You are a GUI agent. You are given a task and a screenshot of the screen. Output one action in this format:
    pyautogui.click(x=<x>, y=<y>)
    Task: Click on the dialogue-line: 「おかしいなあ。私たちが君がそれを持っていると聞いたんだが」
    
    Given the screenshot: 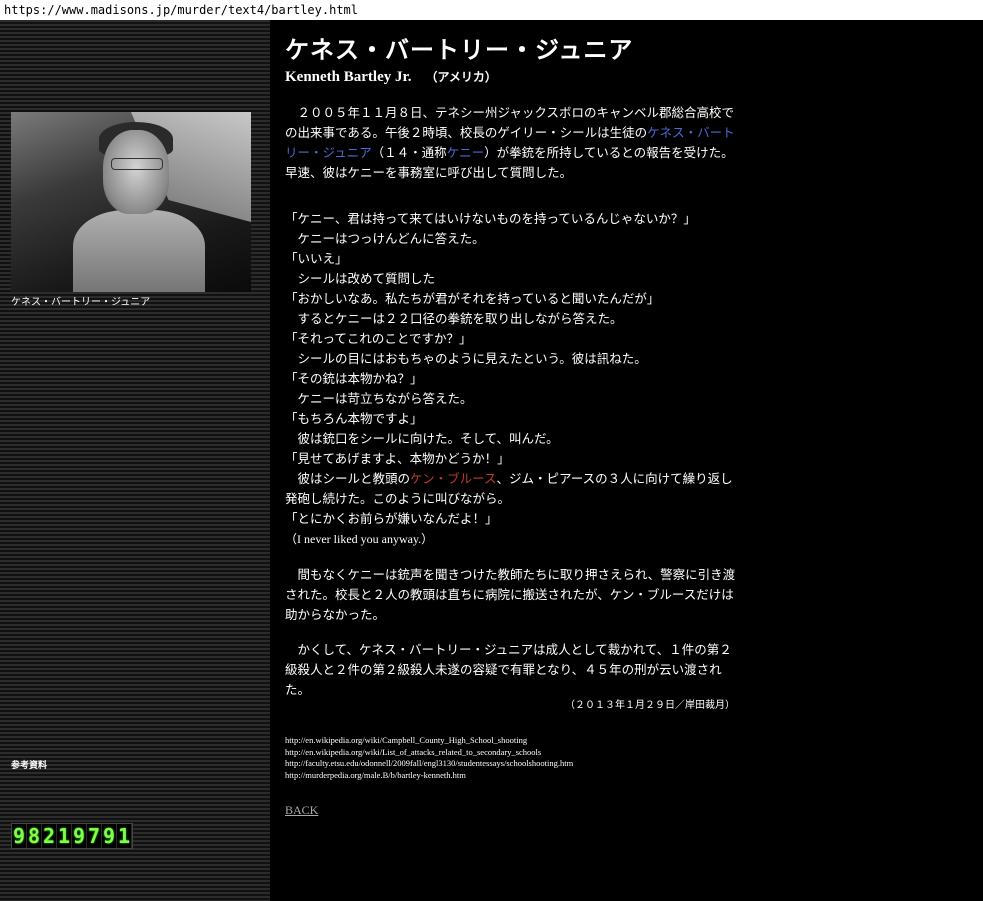 What is the action you would take?
    pyautogui.click(x=472, y=298)
    